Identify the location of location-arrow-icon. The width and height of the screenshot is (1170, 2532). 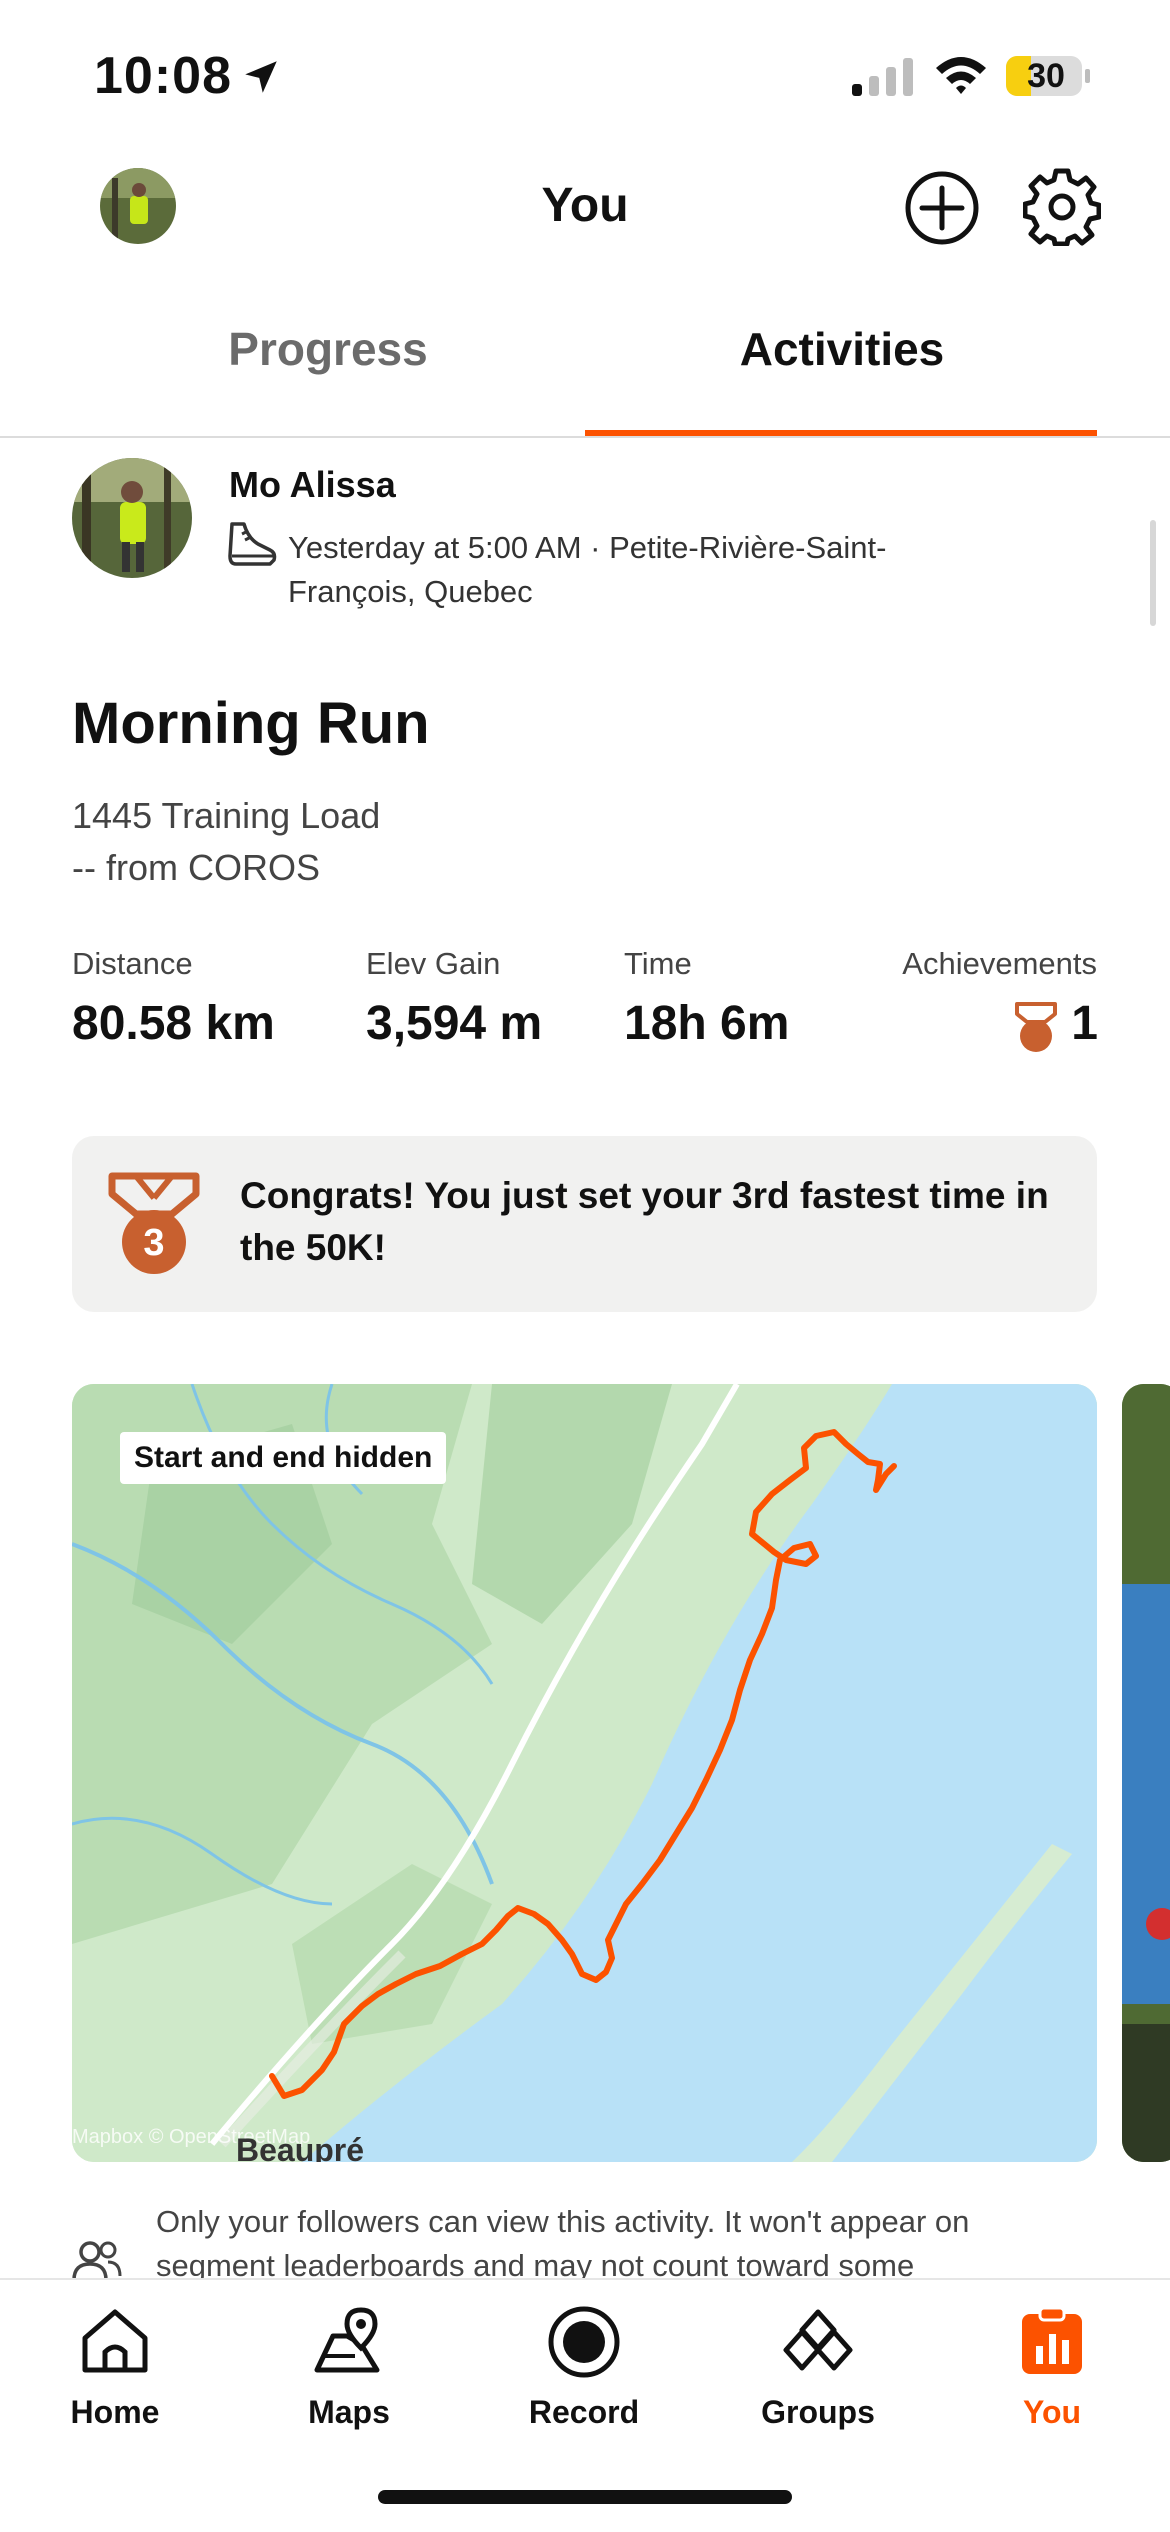
(261, 77).